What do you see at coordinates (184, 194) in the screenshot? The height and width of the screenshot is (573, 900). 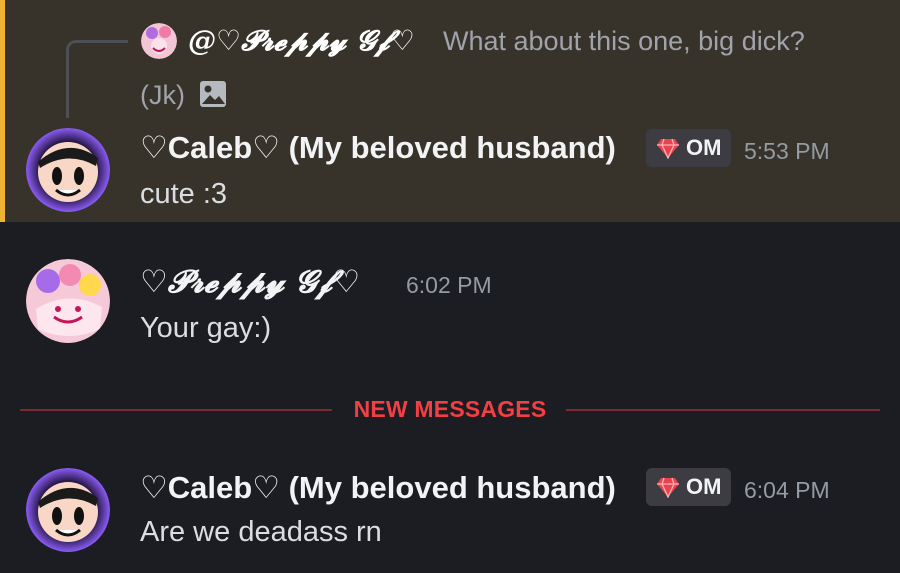 I see `message-content: cute :3` at bounding box center [184, 194].